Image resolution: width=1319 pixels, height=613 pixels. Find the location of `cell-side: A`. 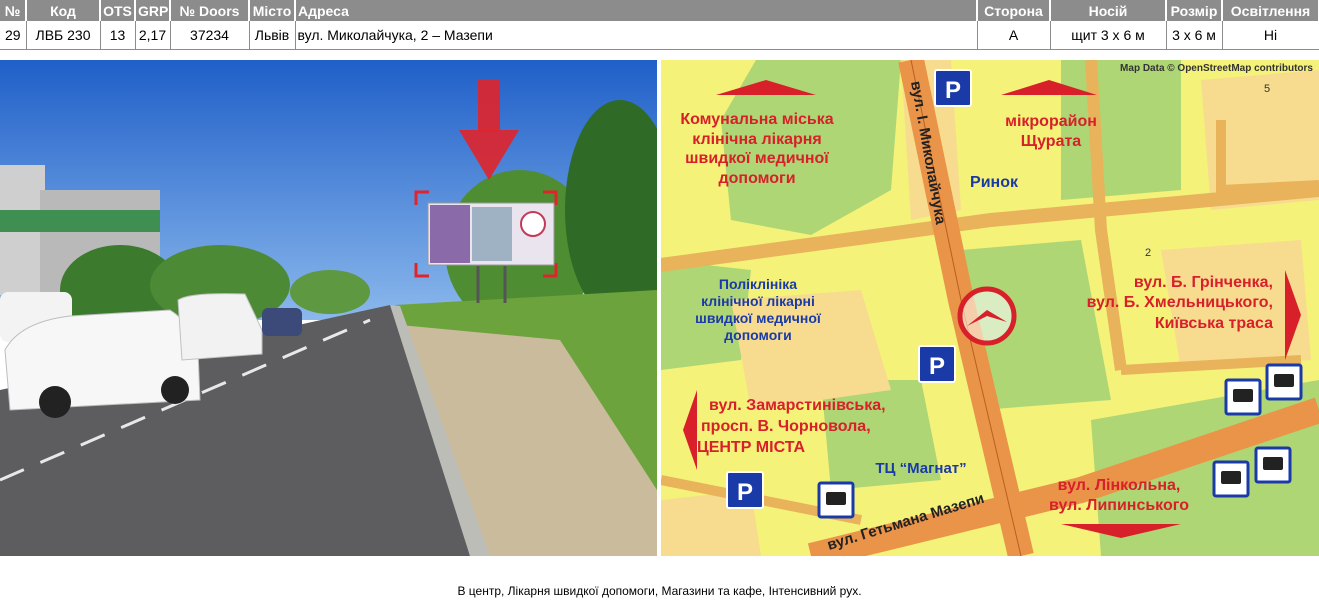

cell-side: A is located at coordinates (1014, 35).